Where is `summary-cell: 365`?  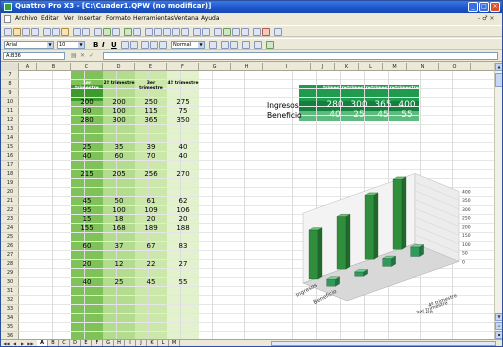
summary-cell: 365 is located at coordinates (383, 105).